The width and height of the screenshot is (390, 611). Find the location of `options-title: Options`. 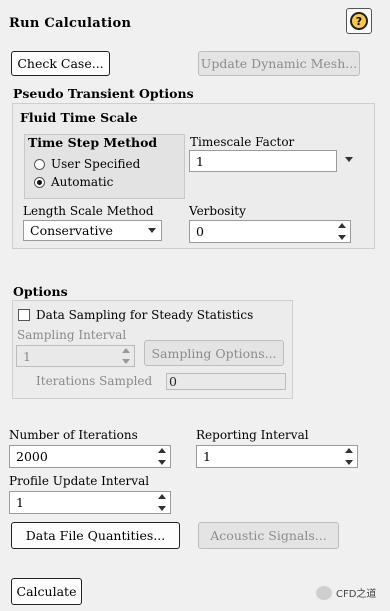

options-title: Options is located at coordinates (40, 291).